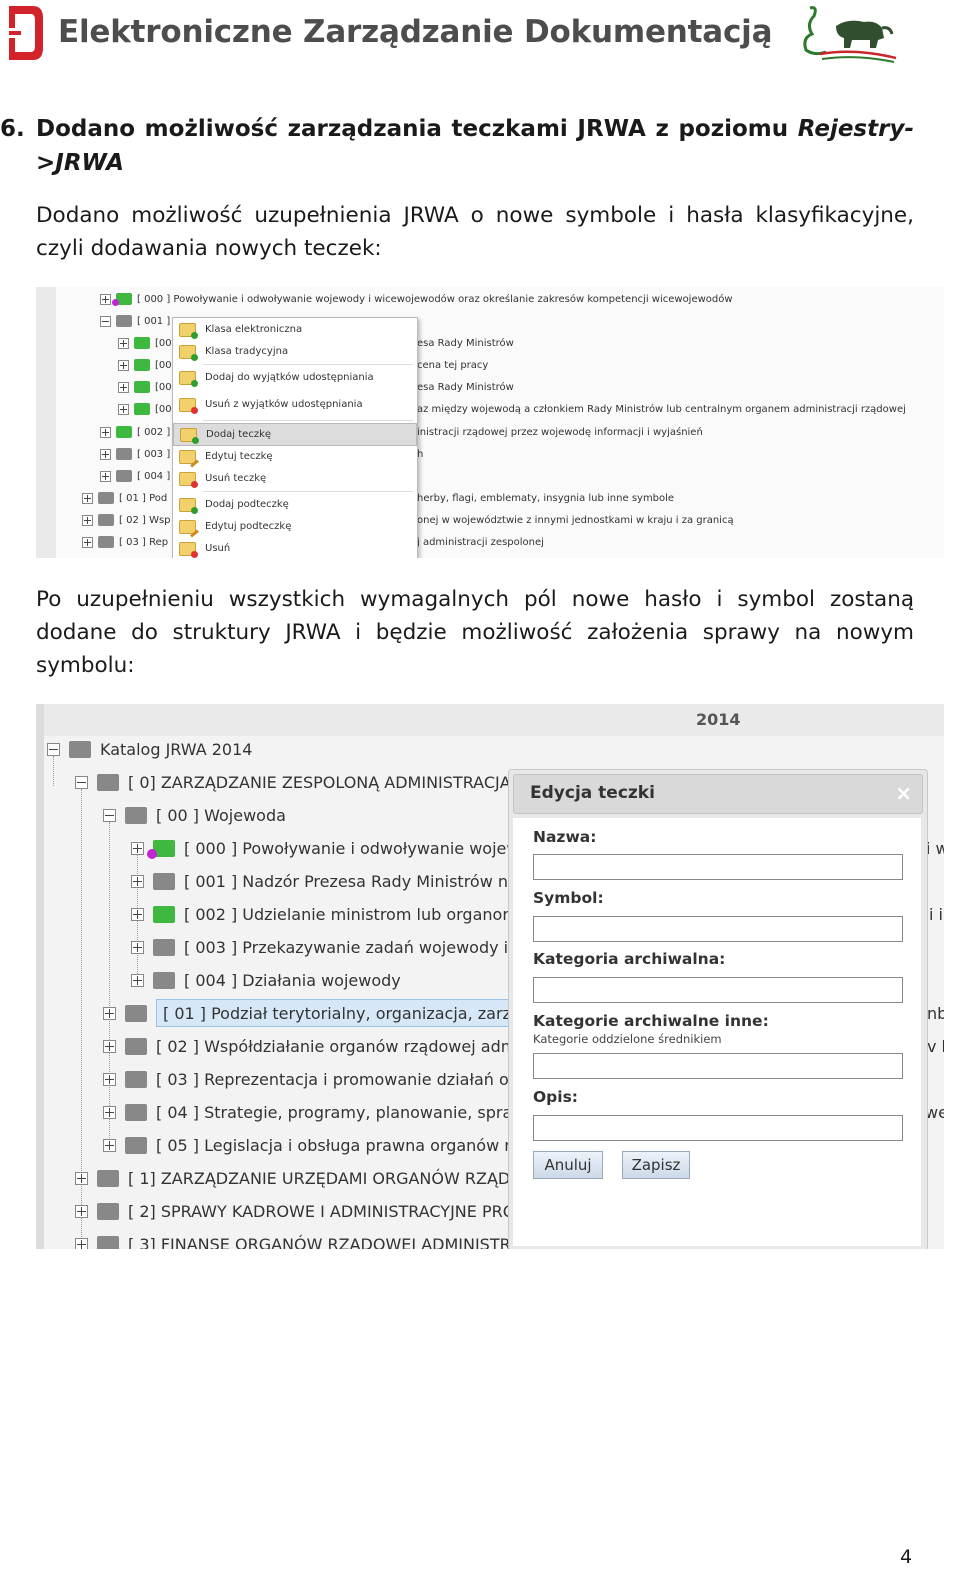  I want to click on menu-item-klasa-elektroniczna: Klasa elektroniczna, so click(295, 329).